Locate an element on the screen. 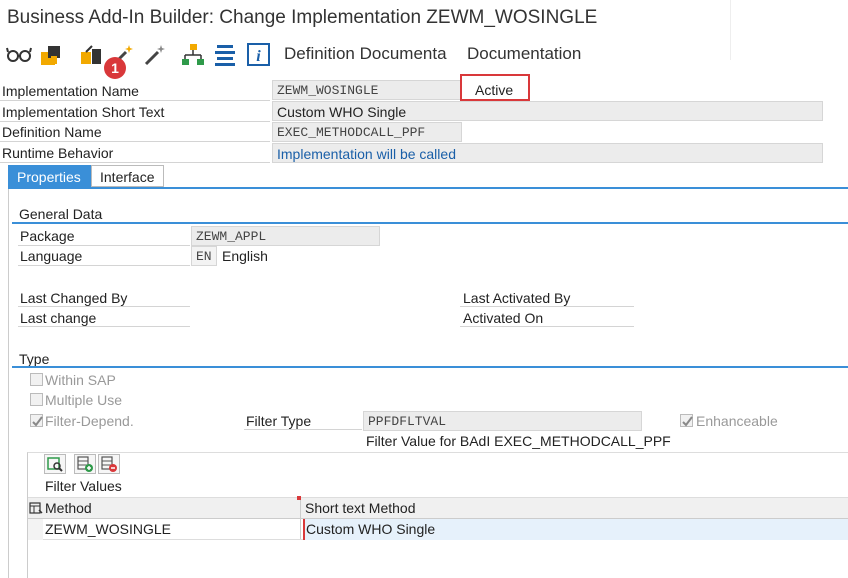 Image resolution: width=848 pixels, height=578 pixels. info-icon: i is located at coordinates (259, 55).